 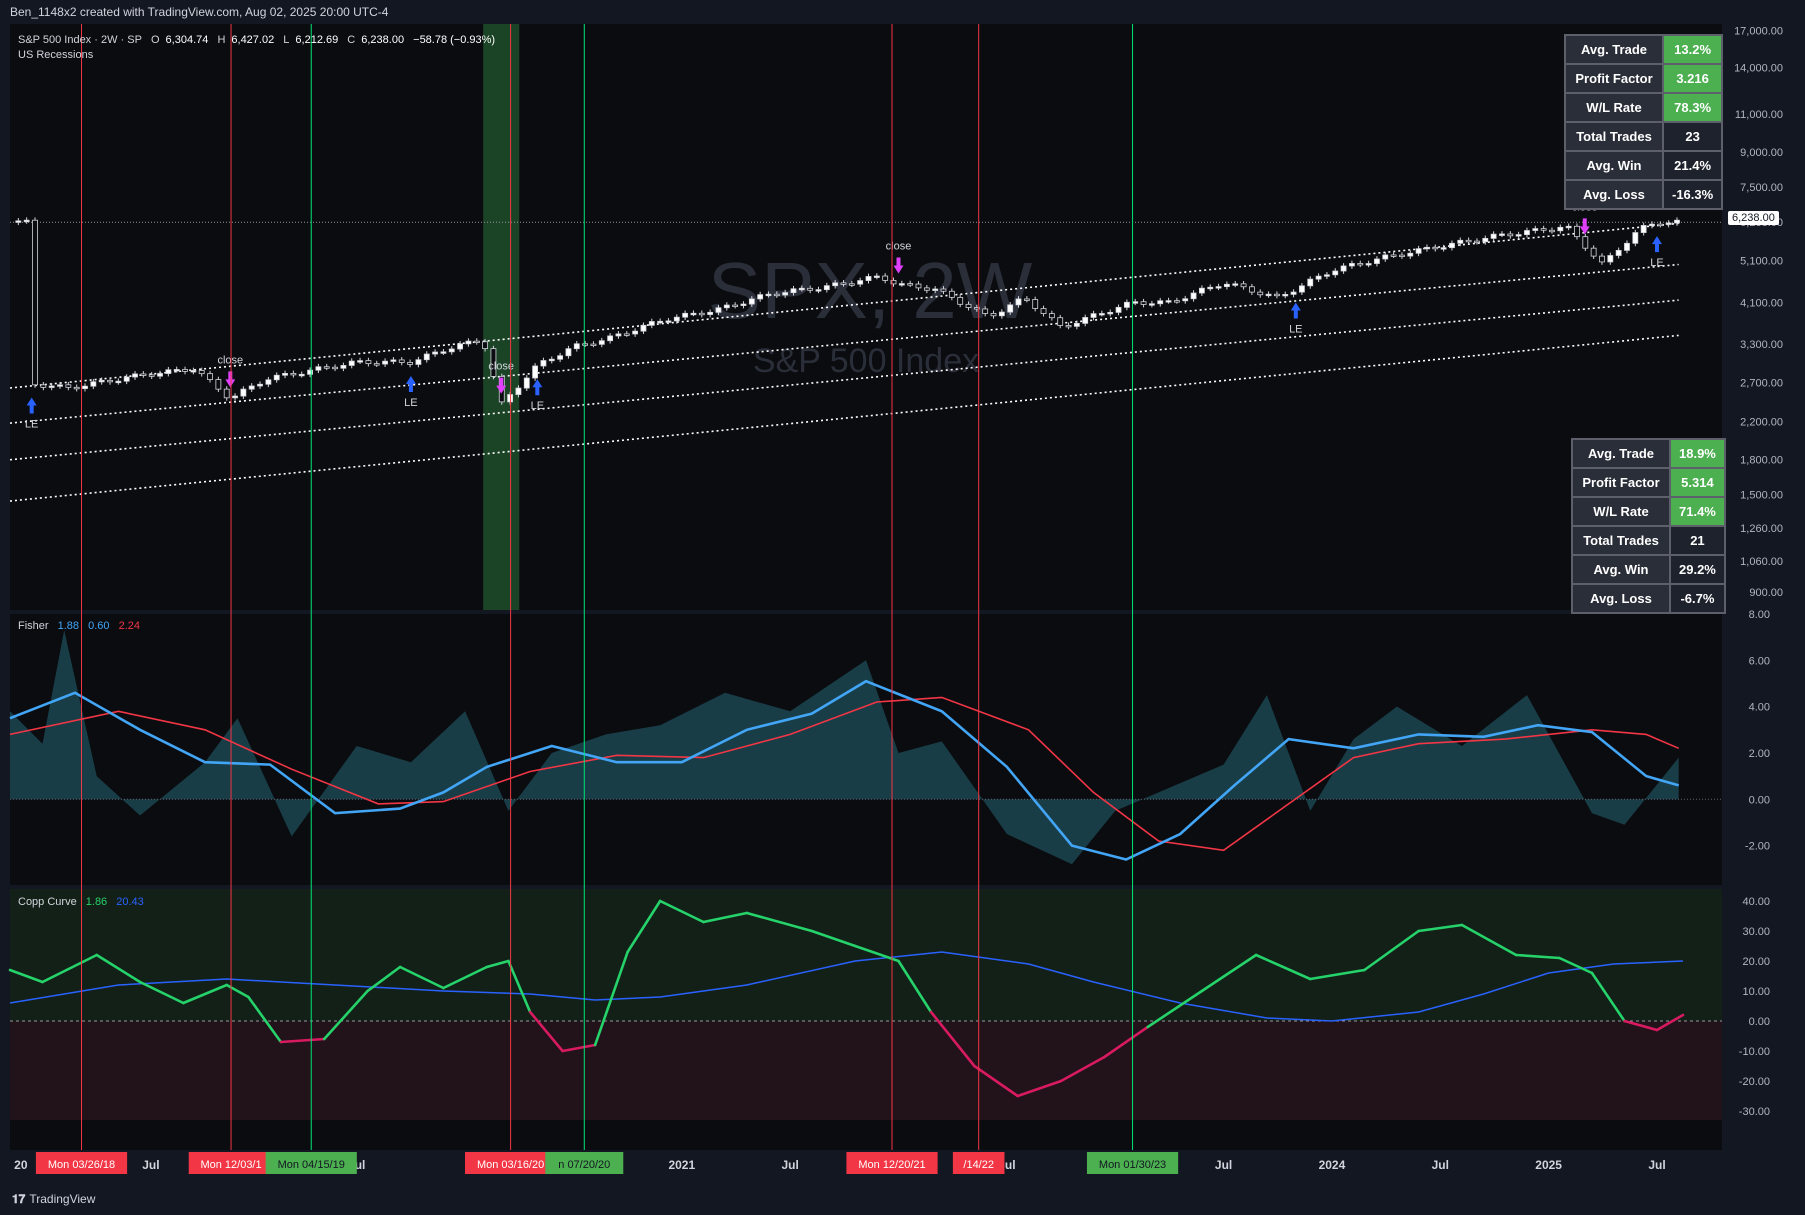 What do you see at coordinates (1759, 800) in the screenshot?
I see `fisher-axis-tick: 0.00` at bounding box center [1759, 800].